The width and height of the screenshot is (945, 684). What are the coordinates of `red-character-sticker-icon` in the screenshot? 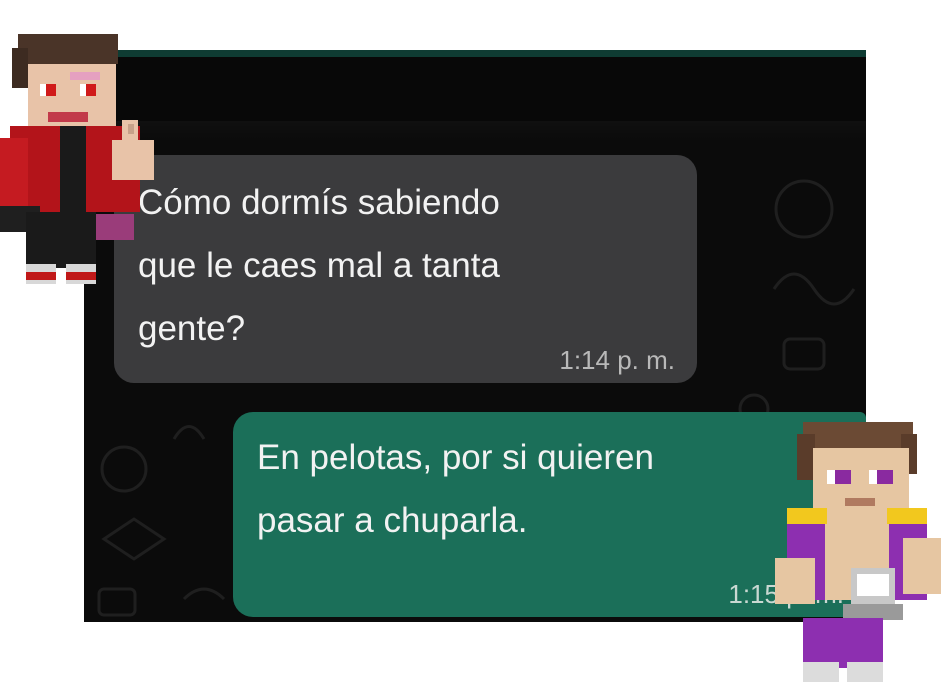 It's located at (77, 159).